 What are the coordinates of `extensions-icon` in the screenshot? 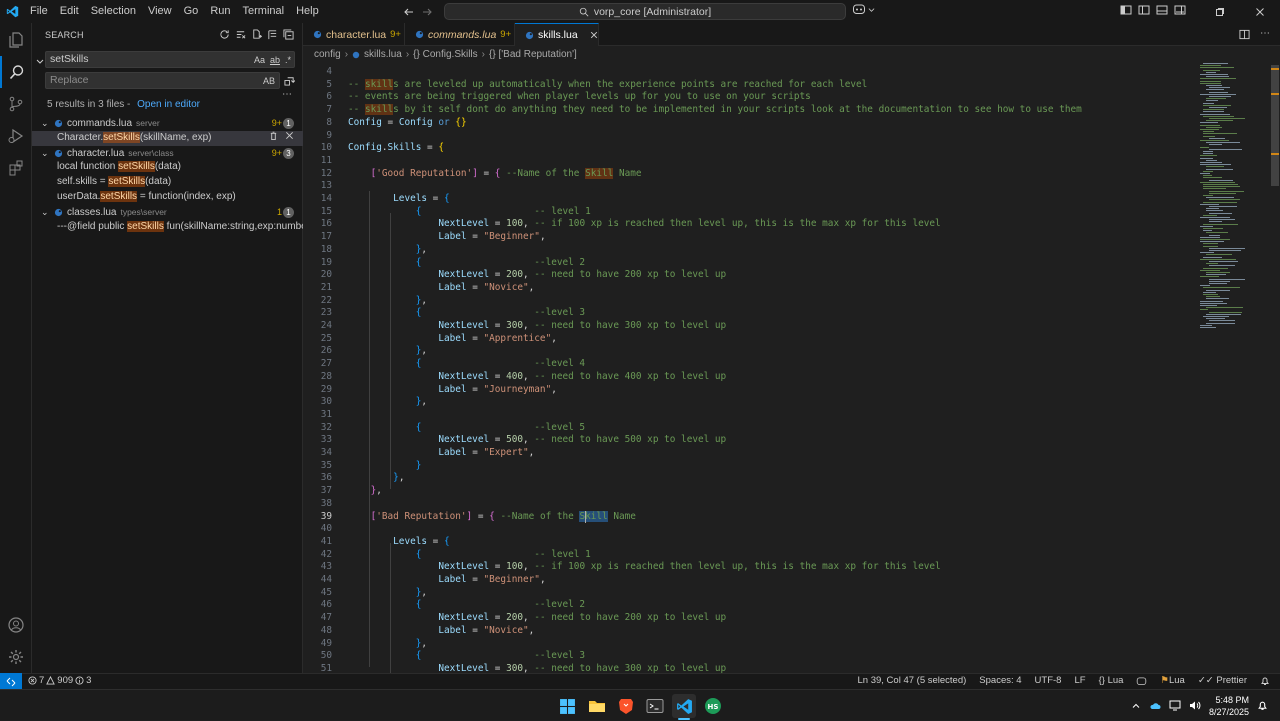 It's located at (16, 168).